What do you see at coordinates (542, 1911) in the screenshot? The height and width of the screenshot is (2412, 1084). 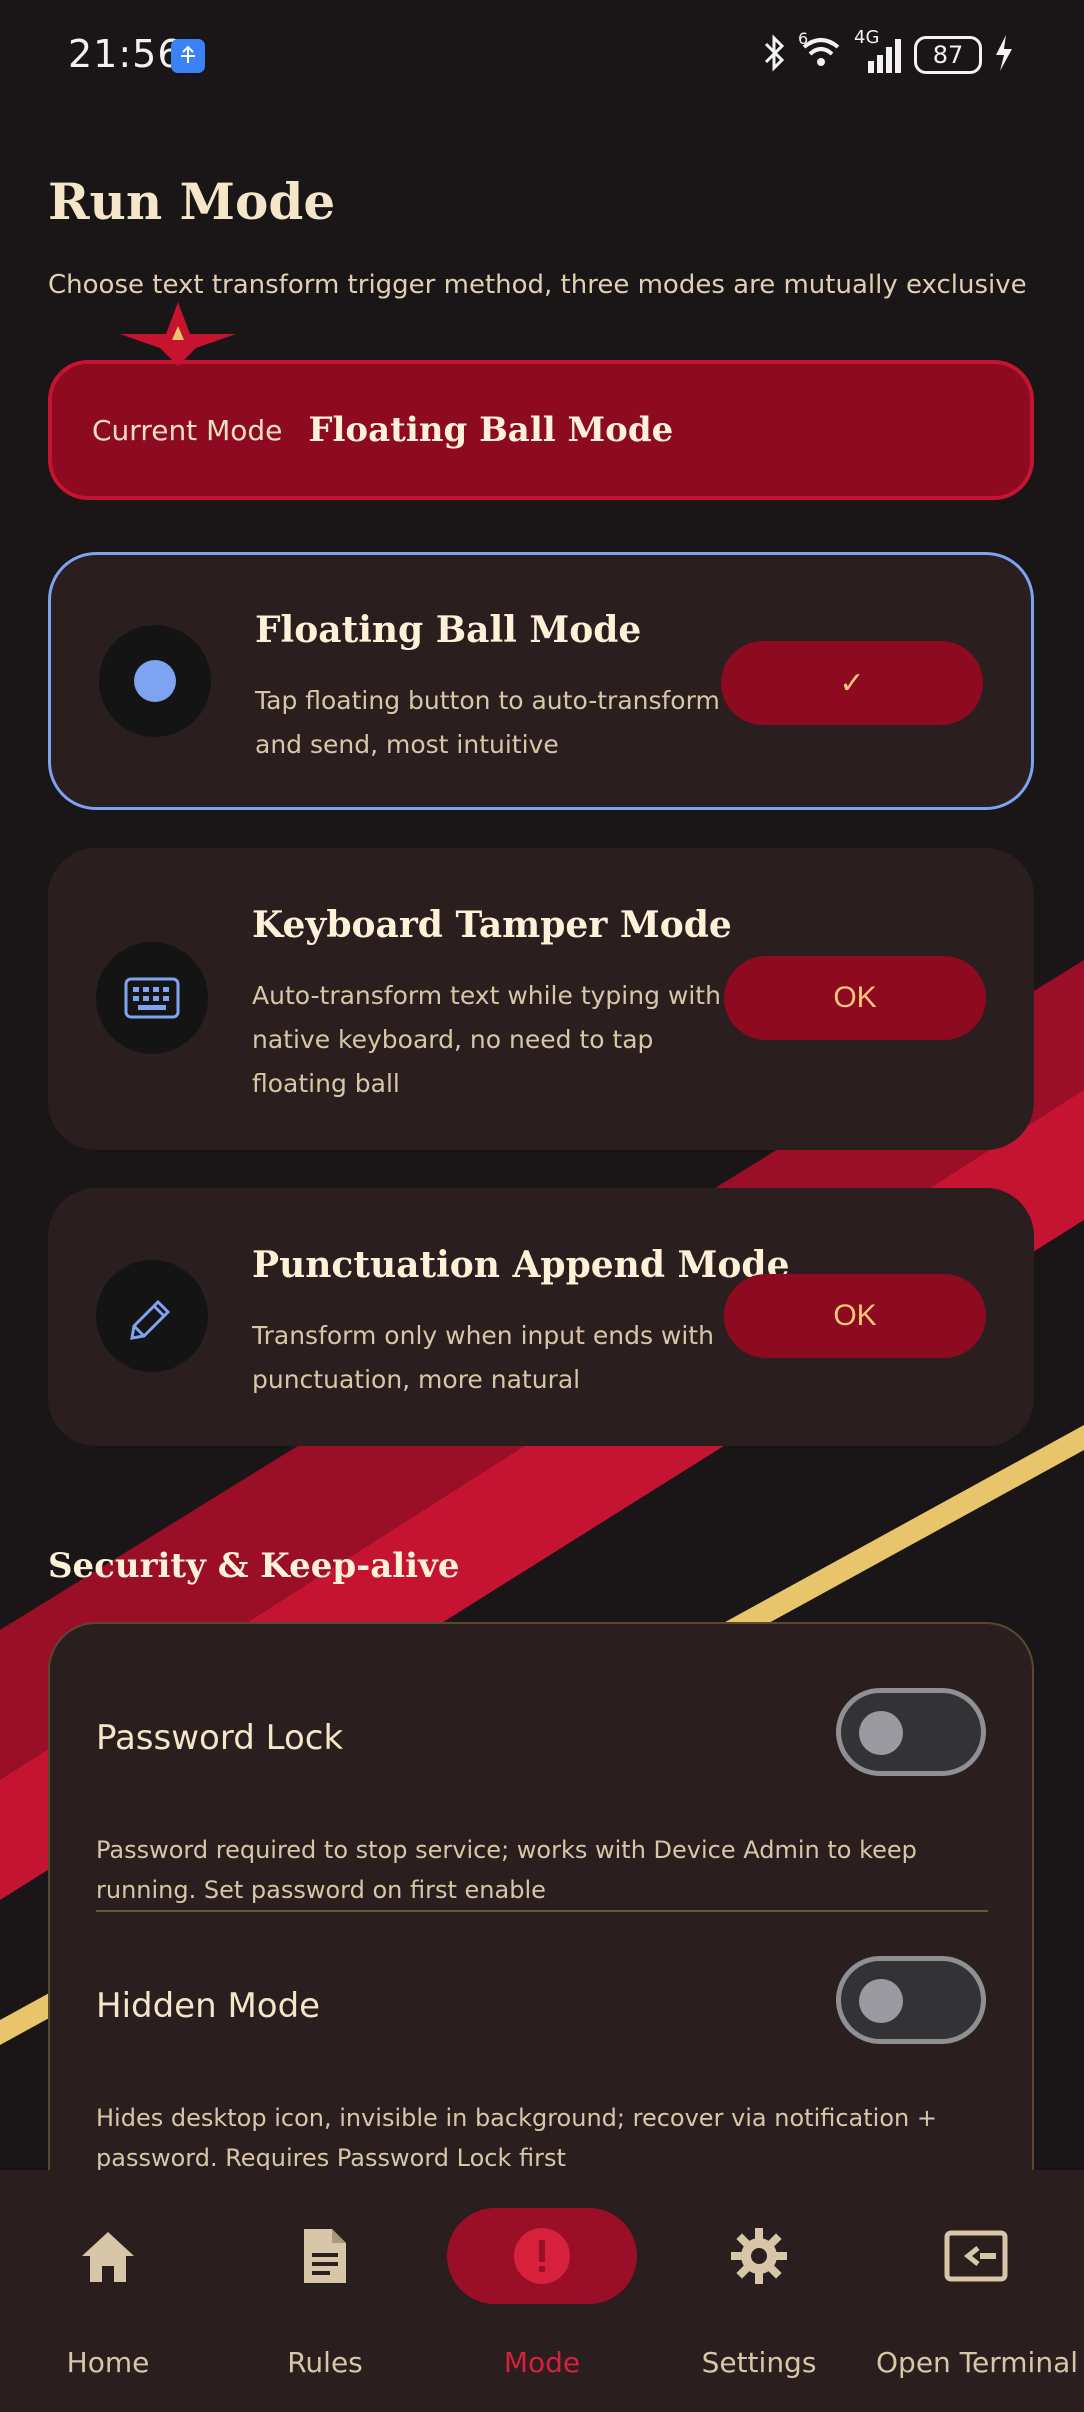 I see `divider` at bounding box center [542, 1911].